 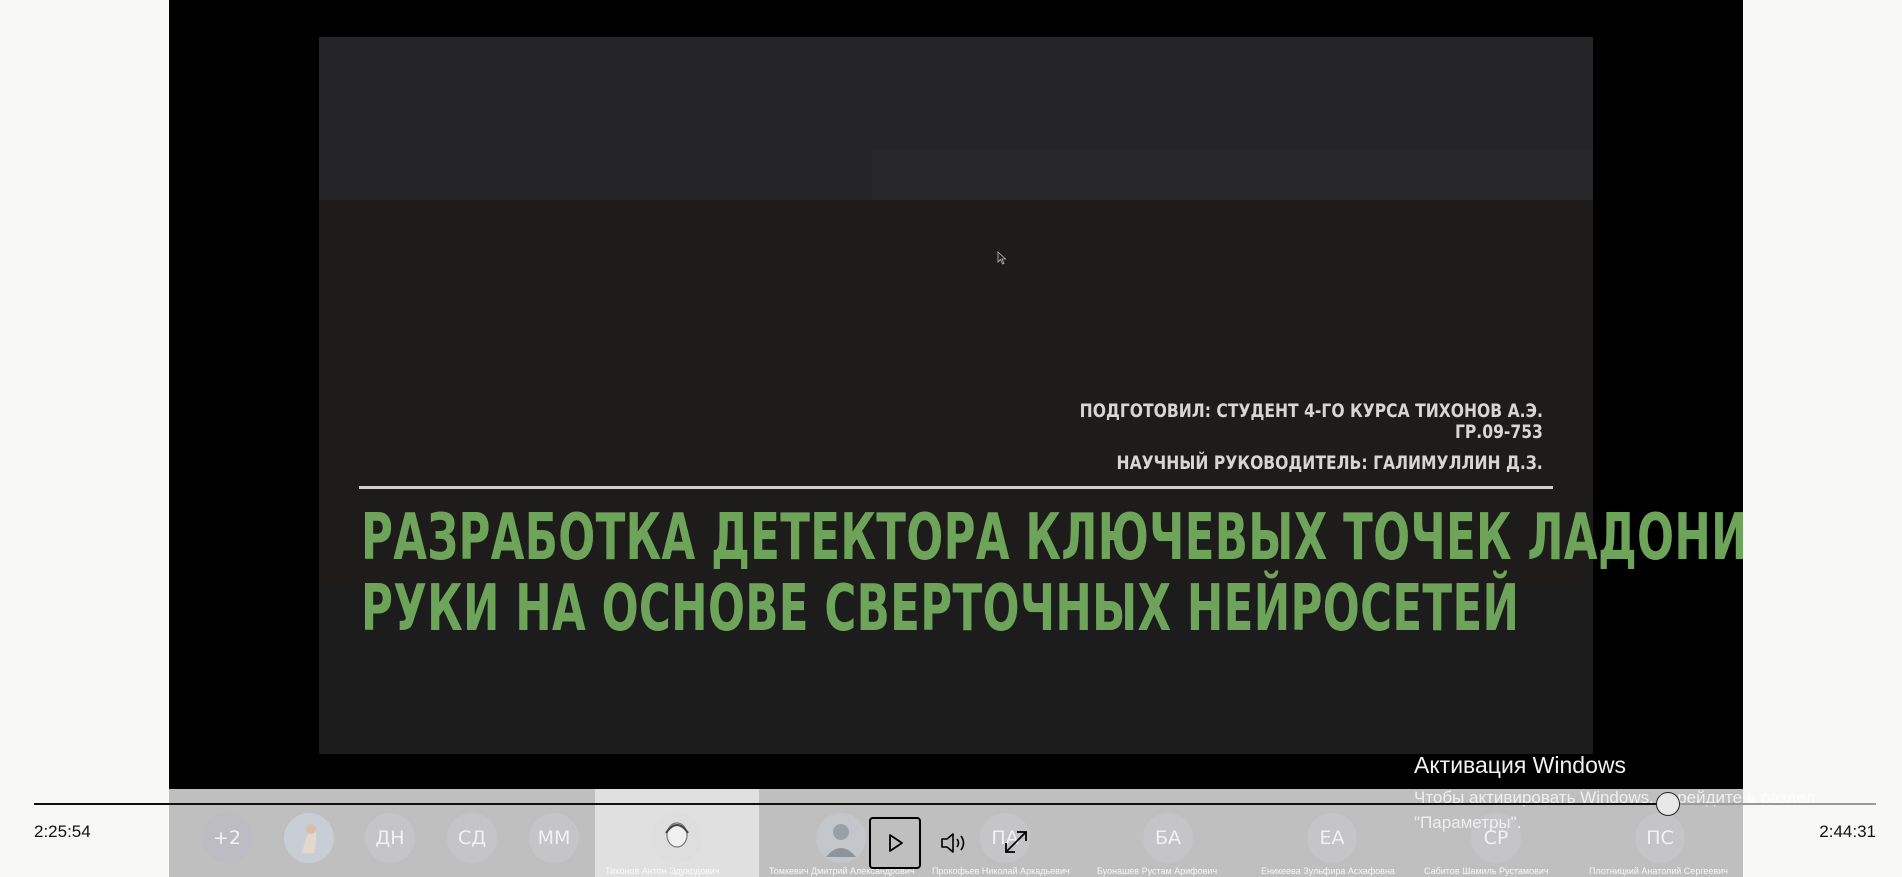 I want to click on participant-name: Тихонов Антон Эдуардович, so click(x=662, y=871).